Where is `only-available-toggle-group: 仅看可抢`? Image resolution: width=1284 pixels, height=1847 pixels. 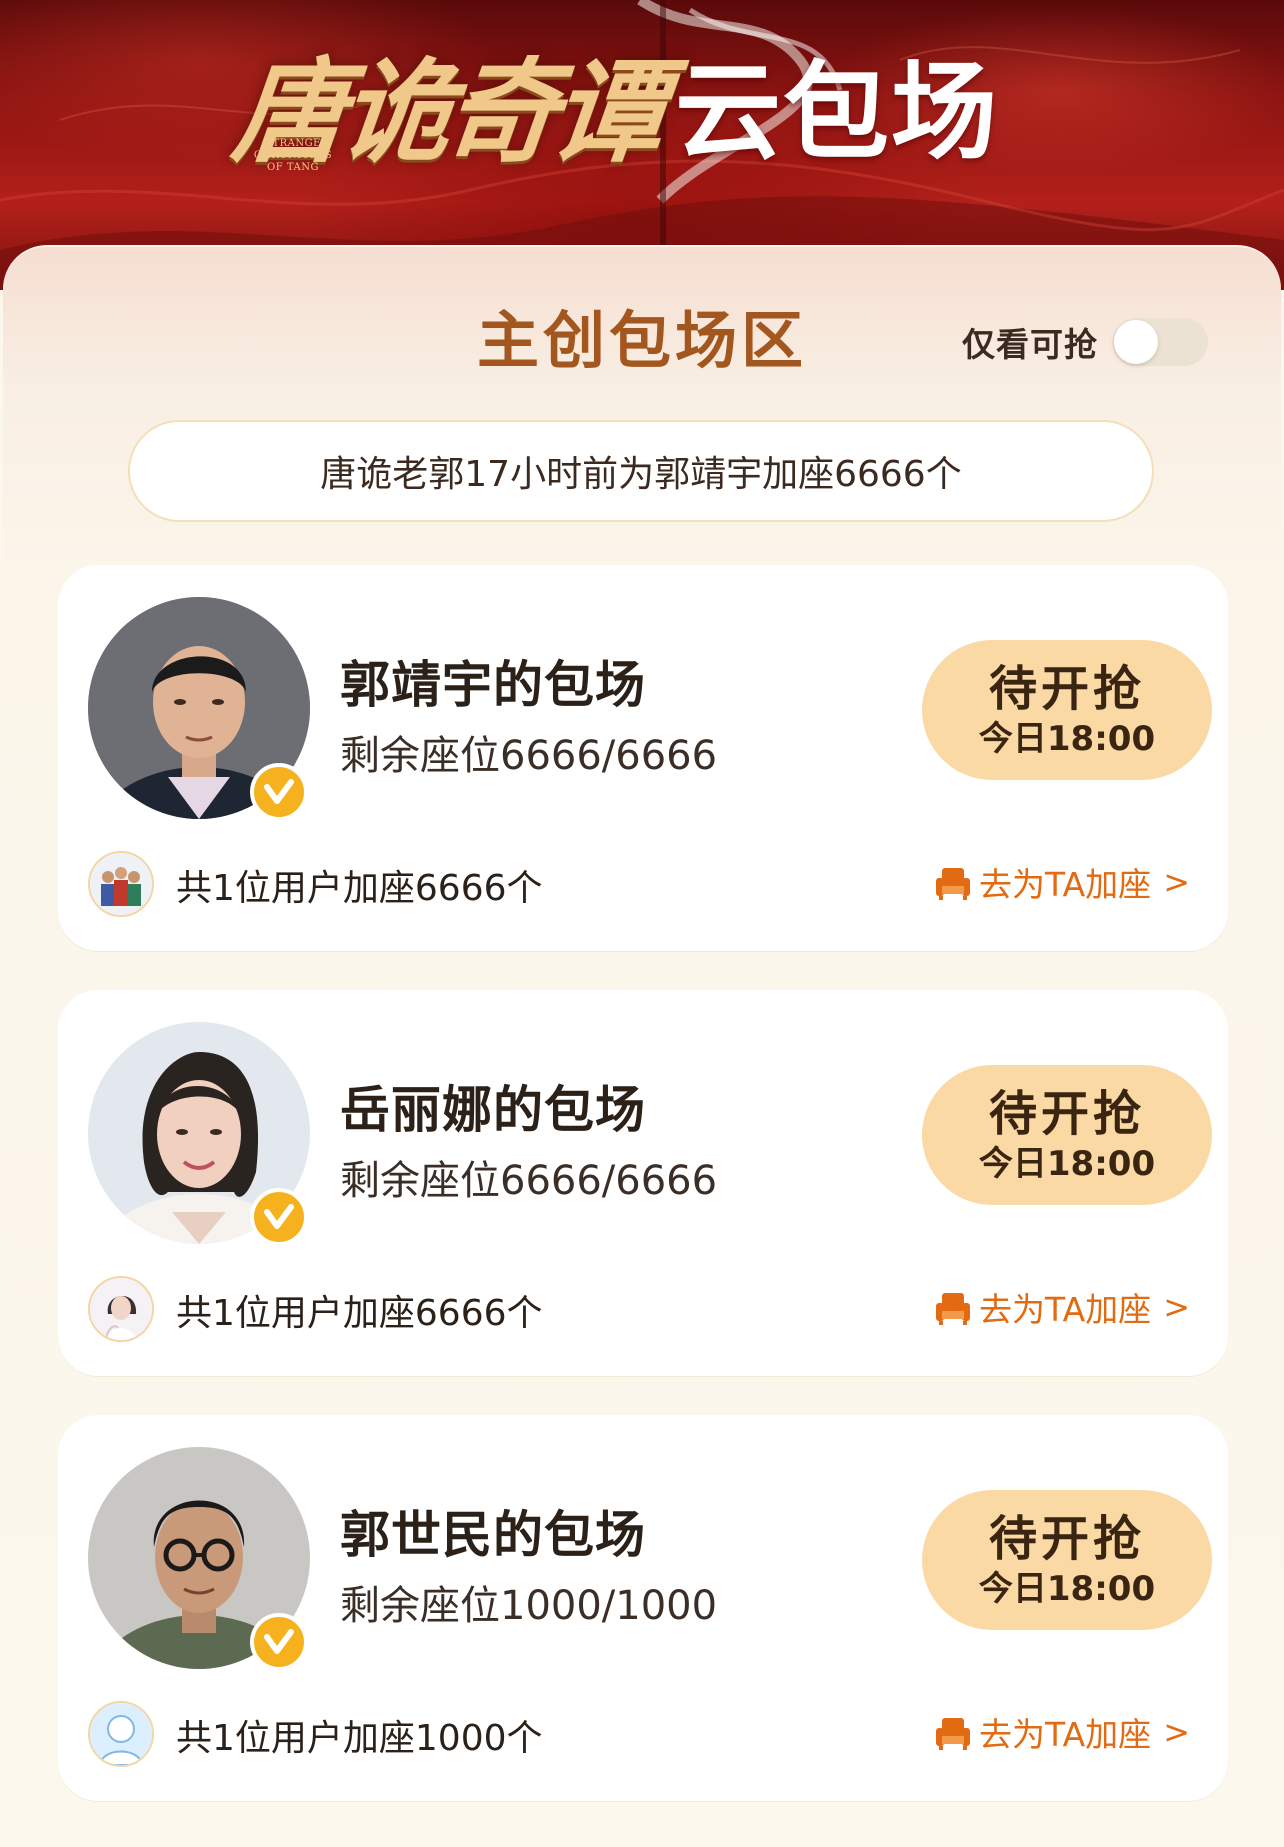
only-available-toggle-group: 仅看可抢 is located at coordinates (1085, 342).